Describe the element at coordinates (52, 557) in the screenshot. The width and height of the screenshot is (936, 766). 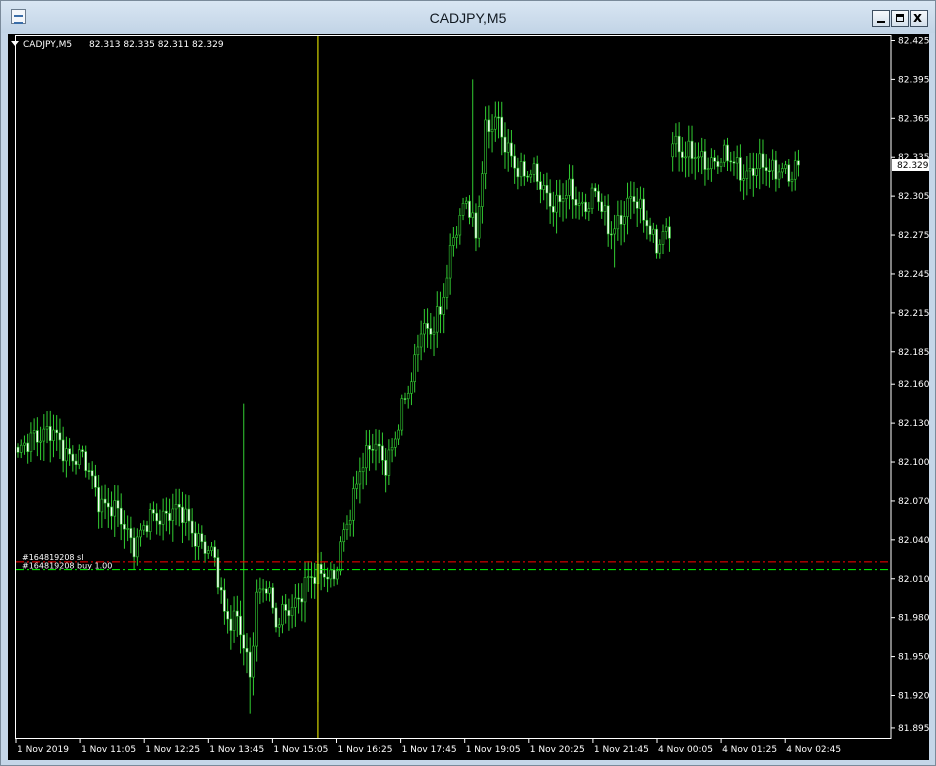
I see `sl-line-label: #164819208 sl` at that location.